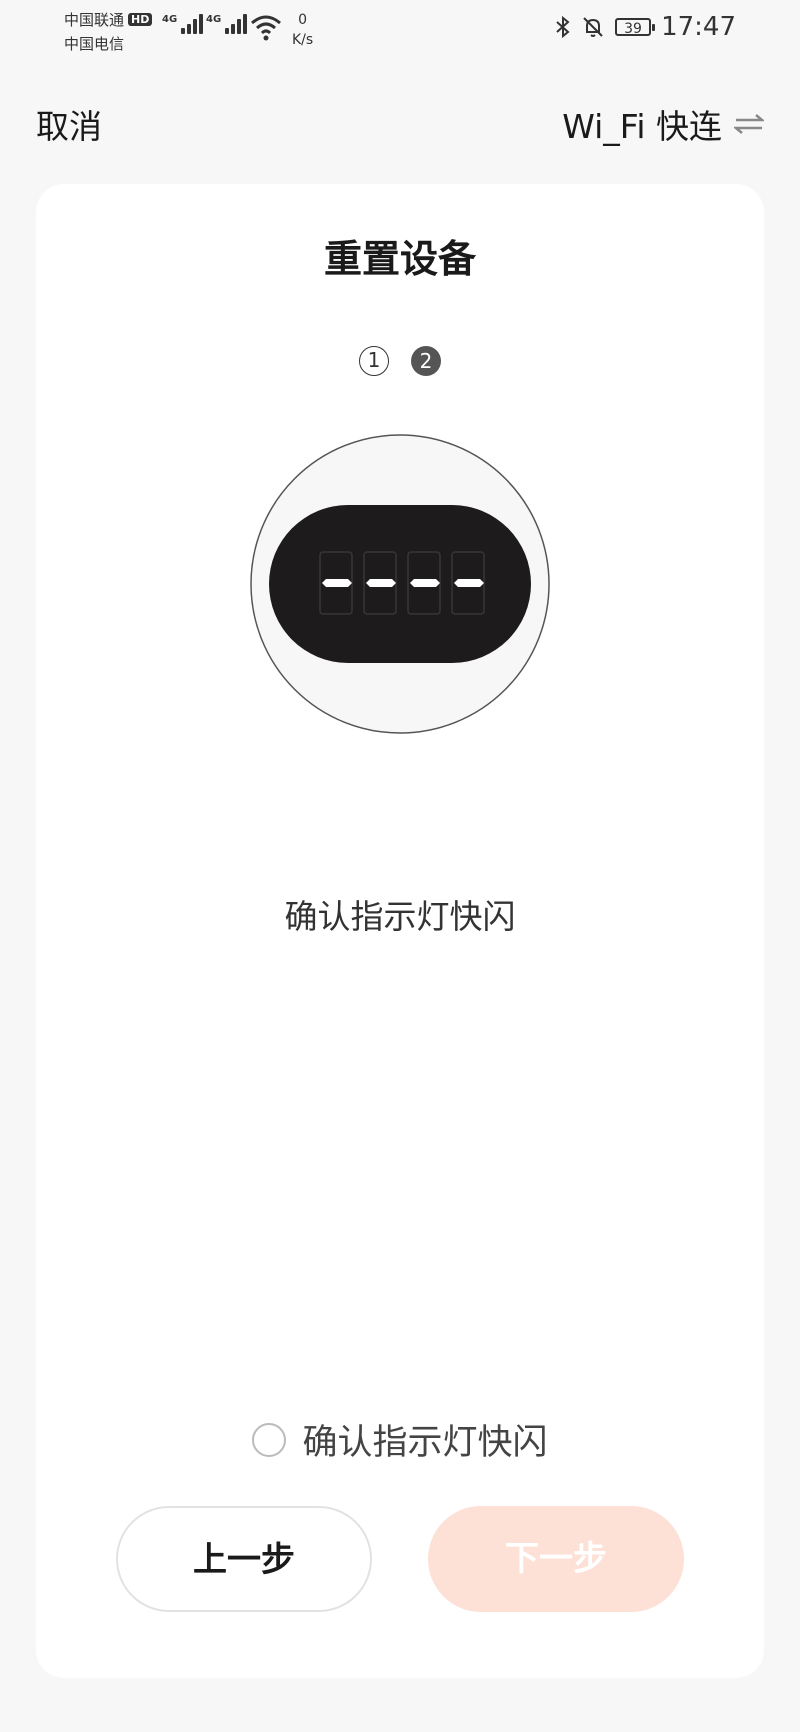  I want to click on confirm-row: 确认指示灯快闪, so click(400, 1439).